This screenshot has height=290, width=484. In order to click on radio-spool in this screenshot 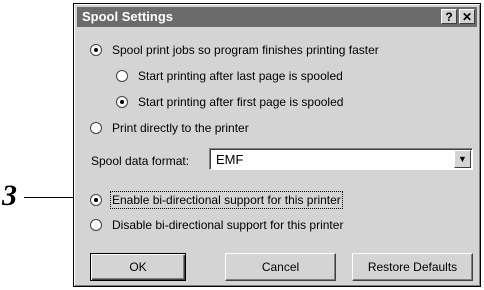, I will do `click(96, 50)`.